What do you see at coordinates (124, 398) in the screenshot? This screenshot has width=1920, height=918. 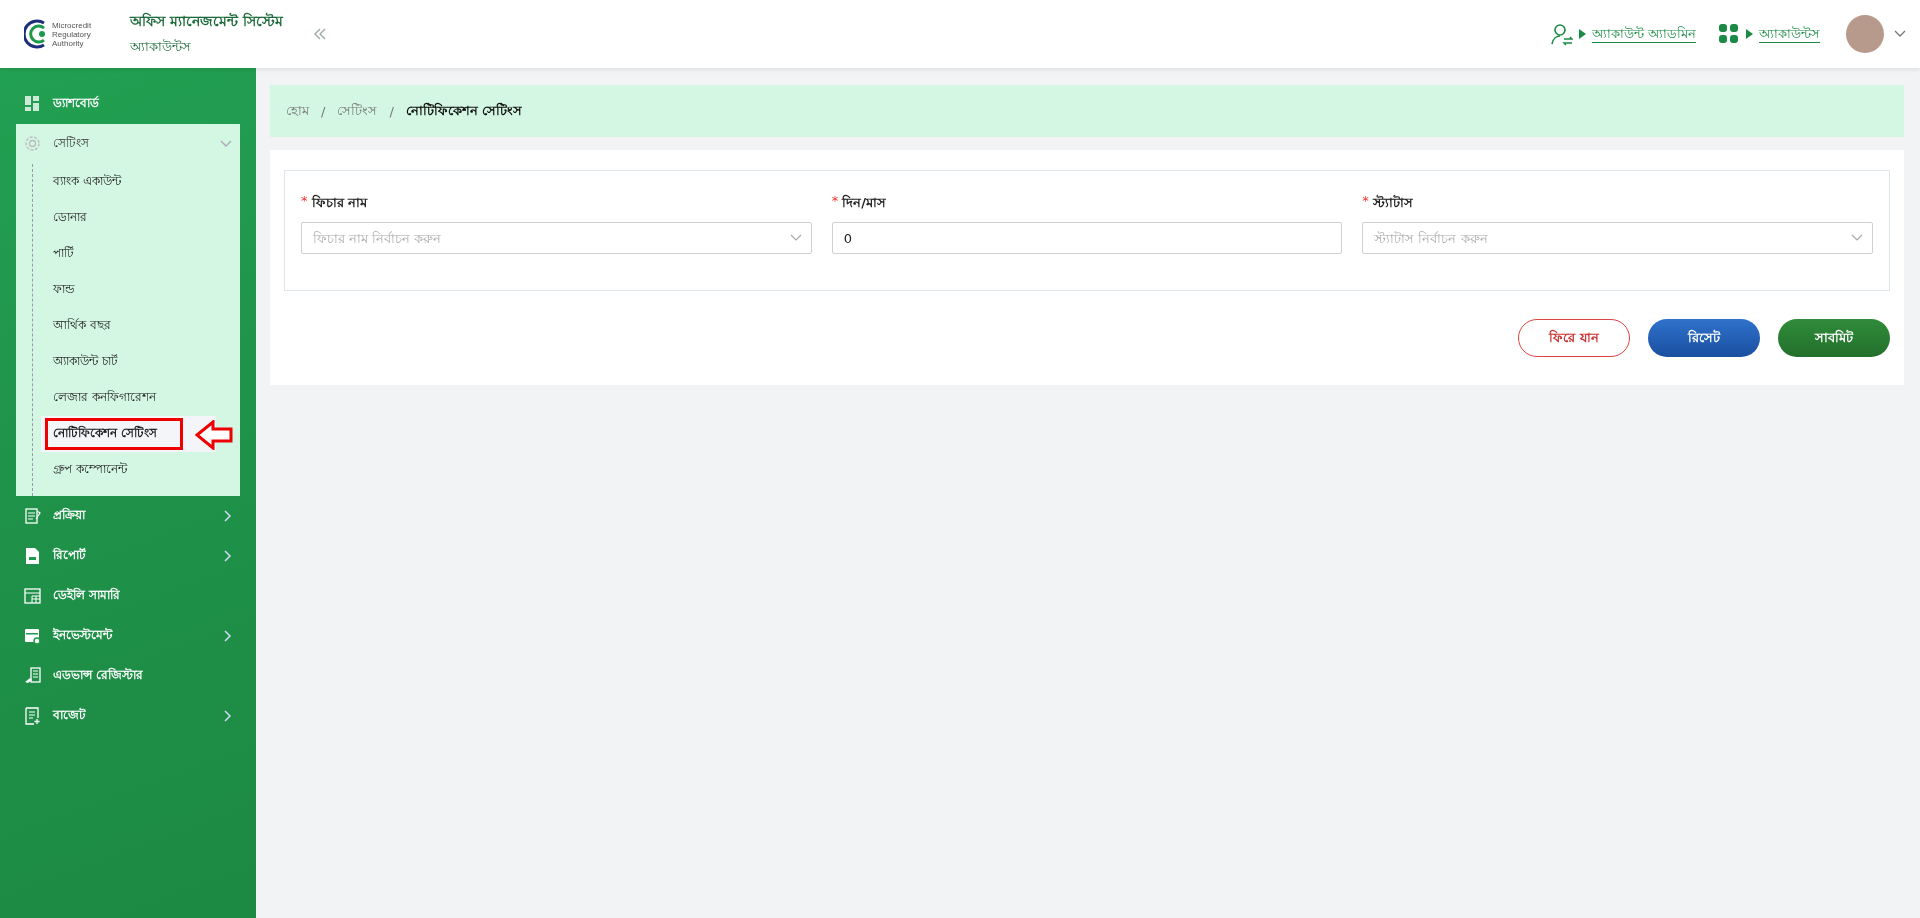 I see `submenu-item: লেজার কনফিগারেশন` at bounding box center [124, 398].